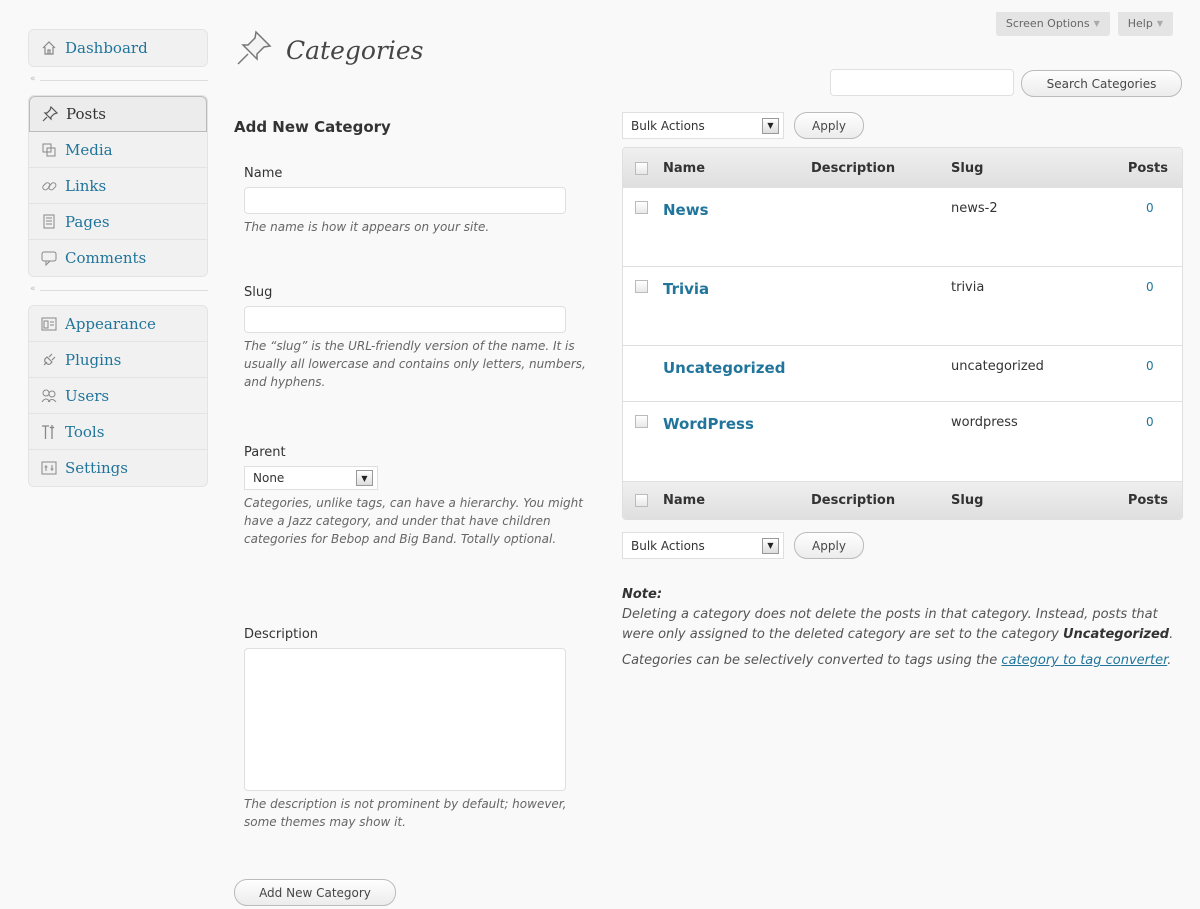  What do you see at coordinates (1141, 168) in the screenshot?
I see `column-header-posts: Posts` at bounding box center [1141, 168].